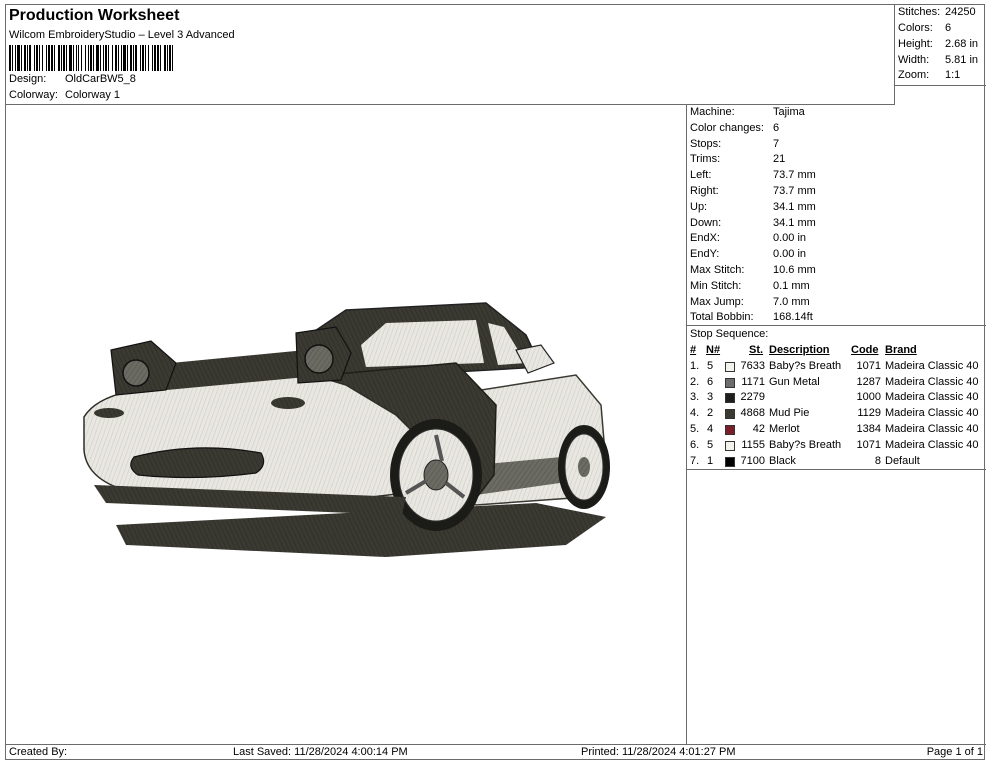  I want to click on design-label: Design:, so click(28, 79).